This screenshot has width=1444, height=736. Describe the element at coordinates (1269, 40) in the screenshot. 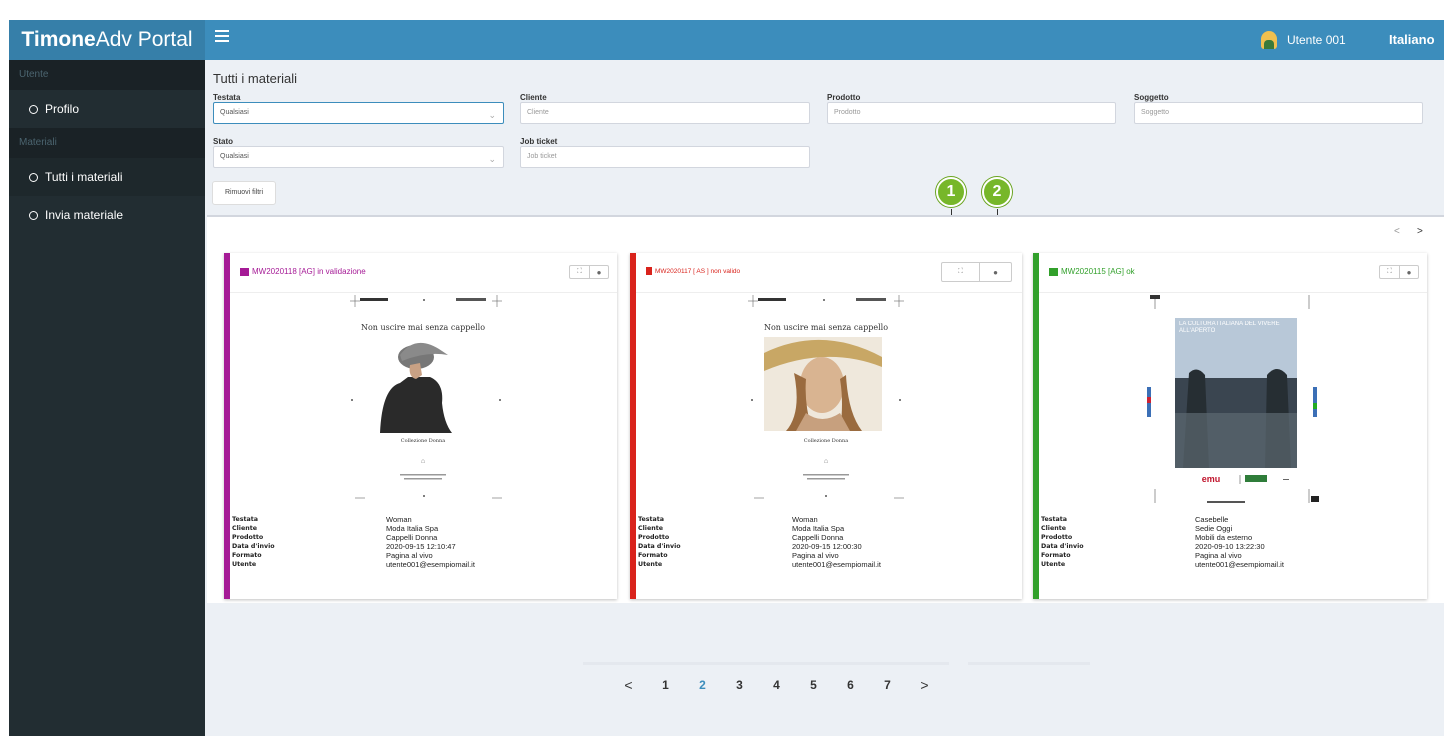

I see `avatar` at that location.